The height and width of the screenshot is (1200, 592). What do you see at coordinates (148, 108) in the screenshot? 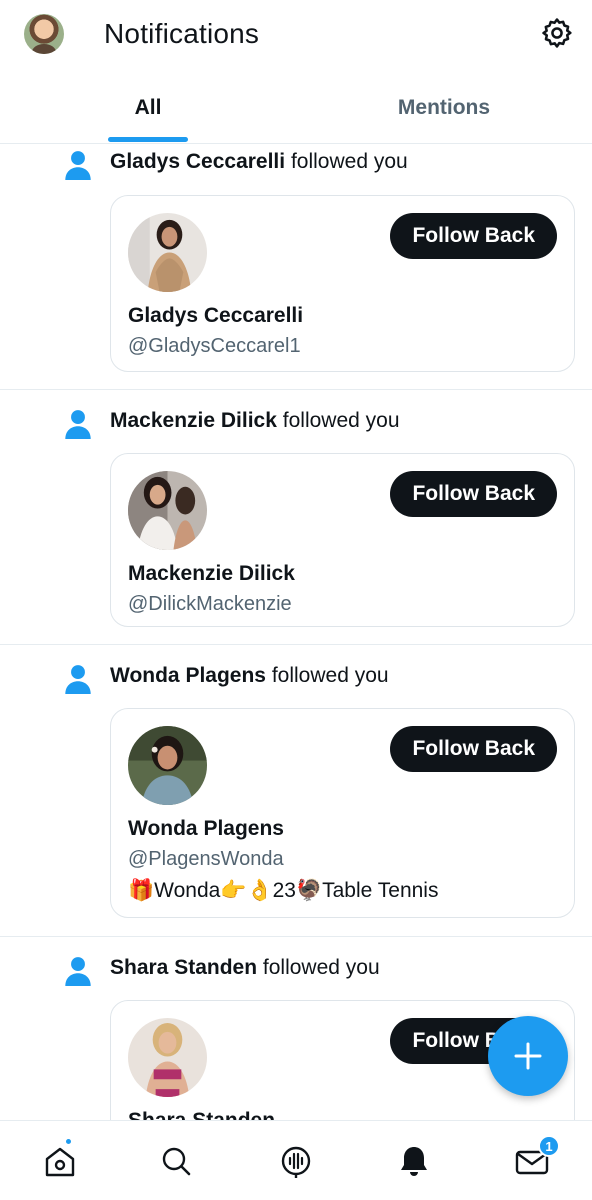
I see `tab-all: All` at bounding box center [148, 108].